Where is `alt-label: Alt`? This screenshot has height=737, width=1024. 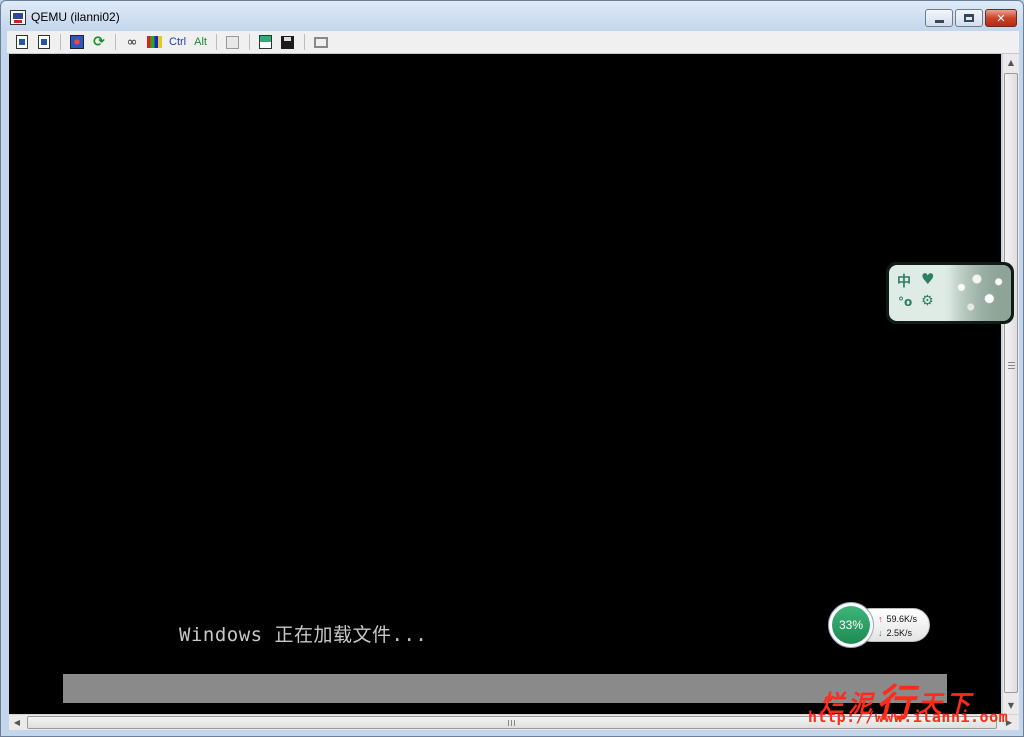 alt-label: Alt is located at coordinates (200, 42).